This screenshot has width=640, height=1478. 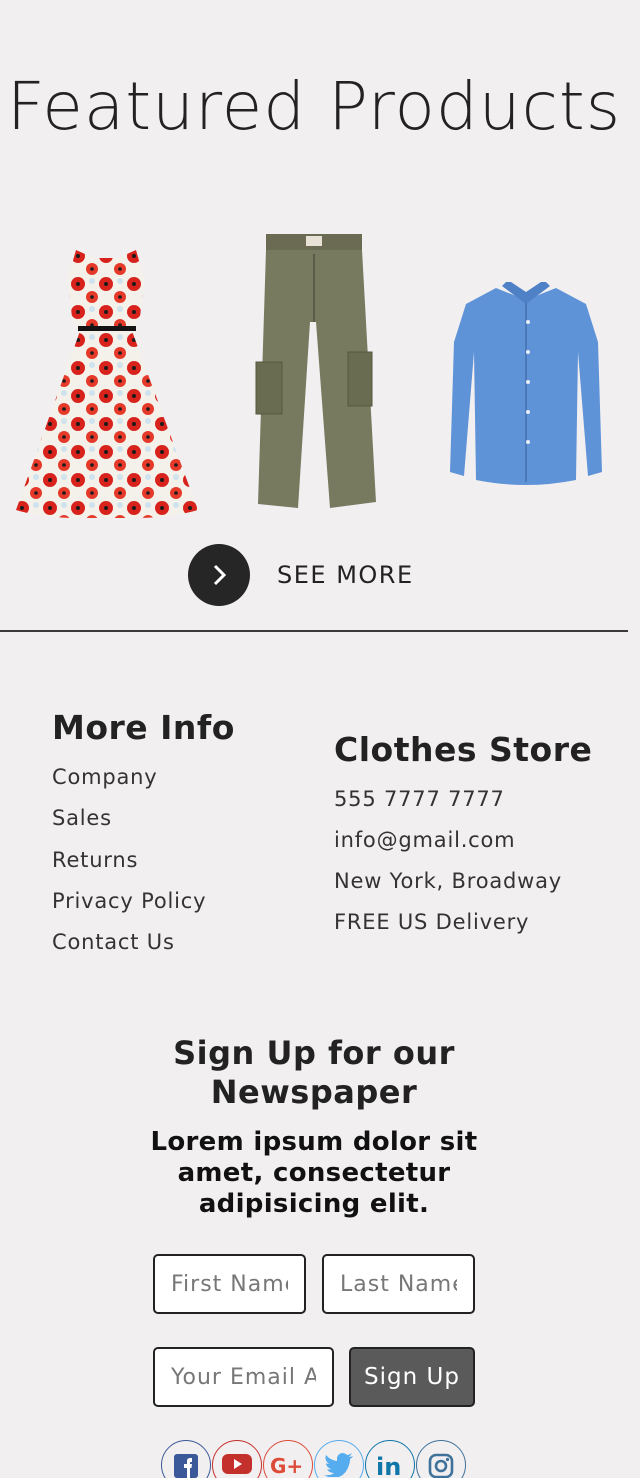 I want to click on footer-link-company: Company, so click(x=105, y=777).